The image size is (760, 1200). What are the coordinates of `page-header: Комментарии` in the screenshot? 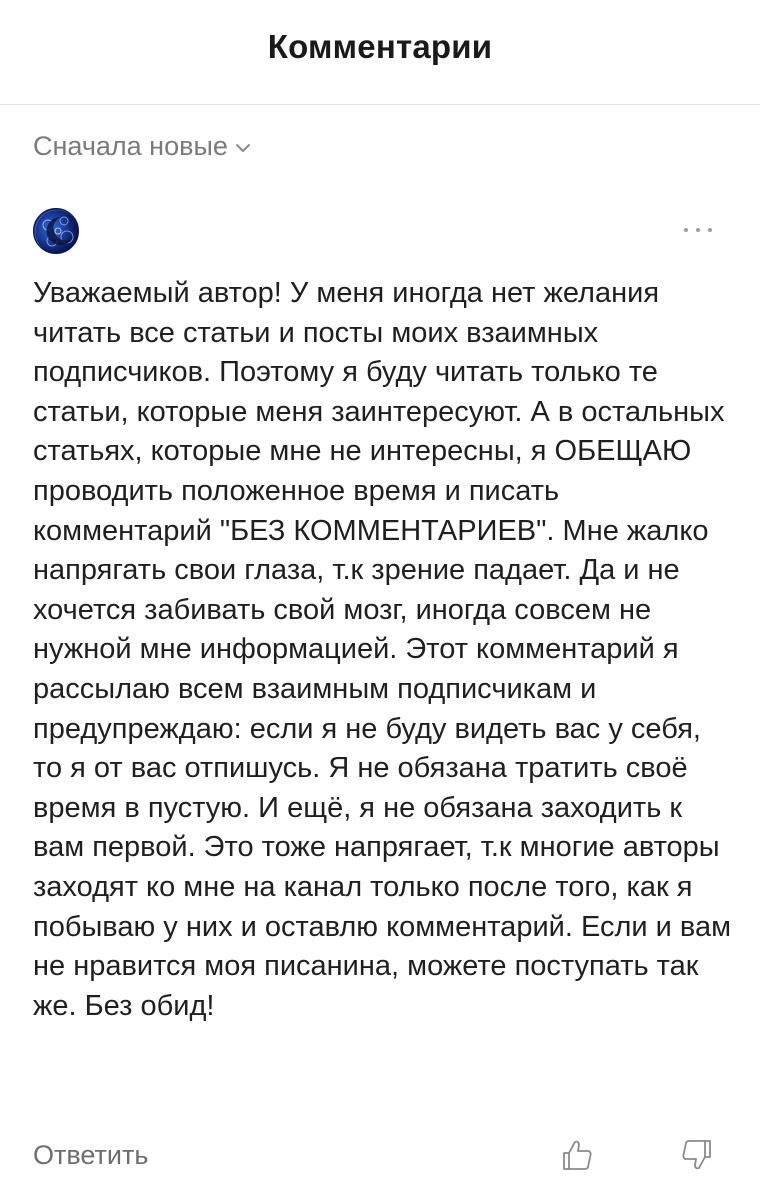 It's located at (380, 52).